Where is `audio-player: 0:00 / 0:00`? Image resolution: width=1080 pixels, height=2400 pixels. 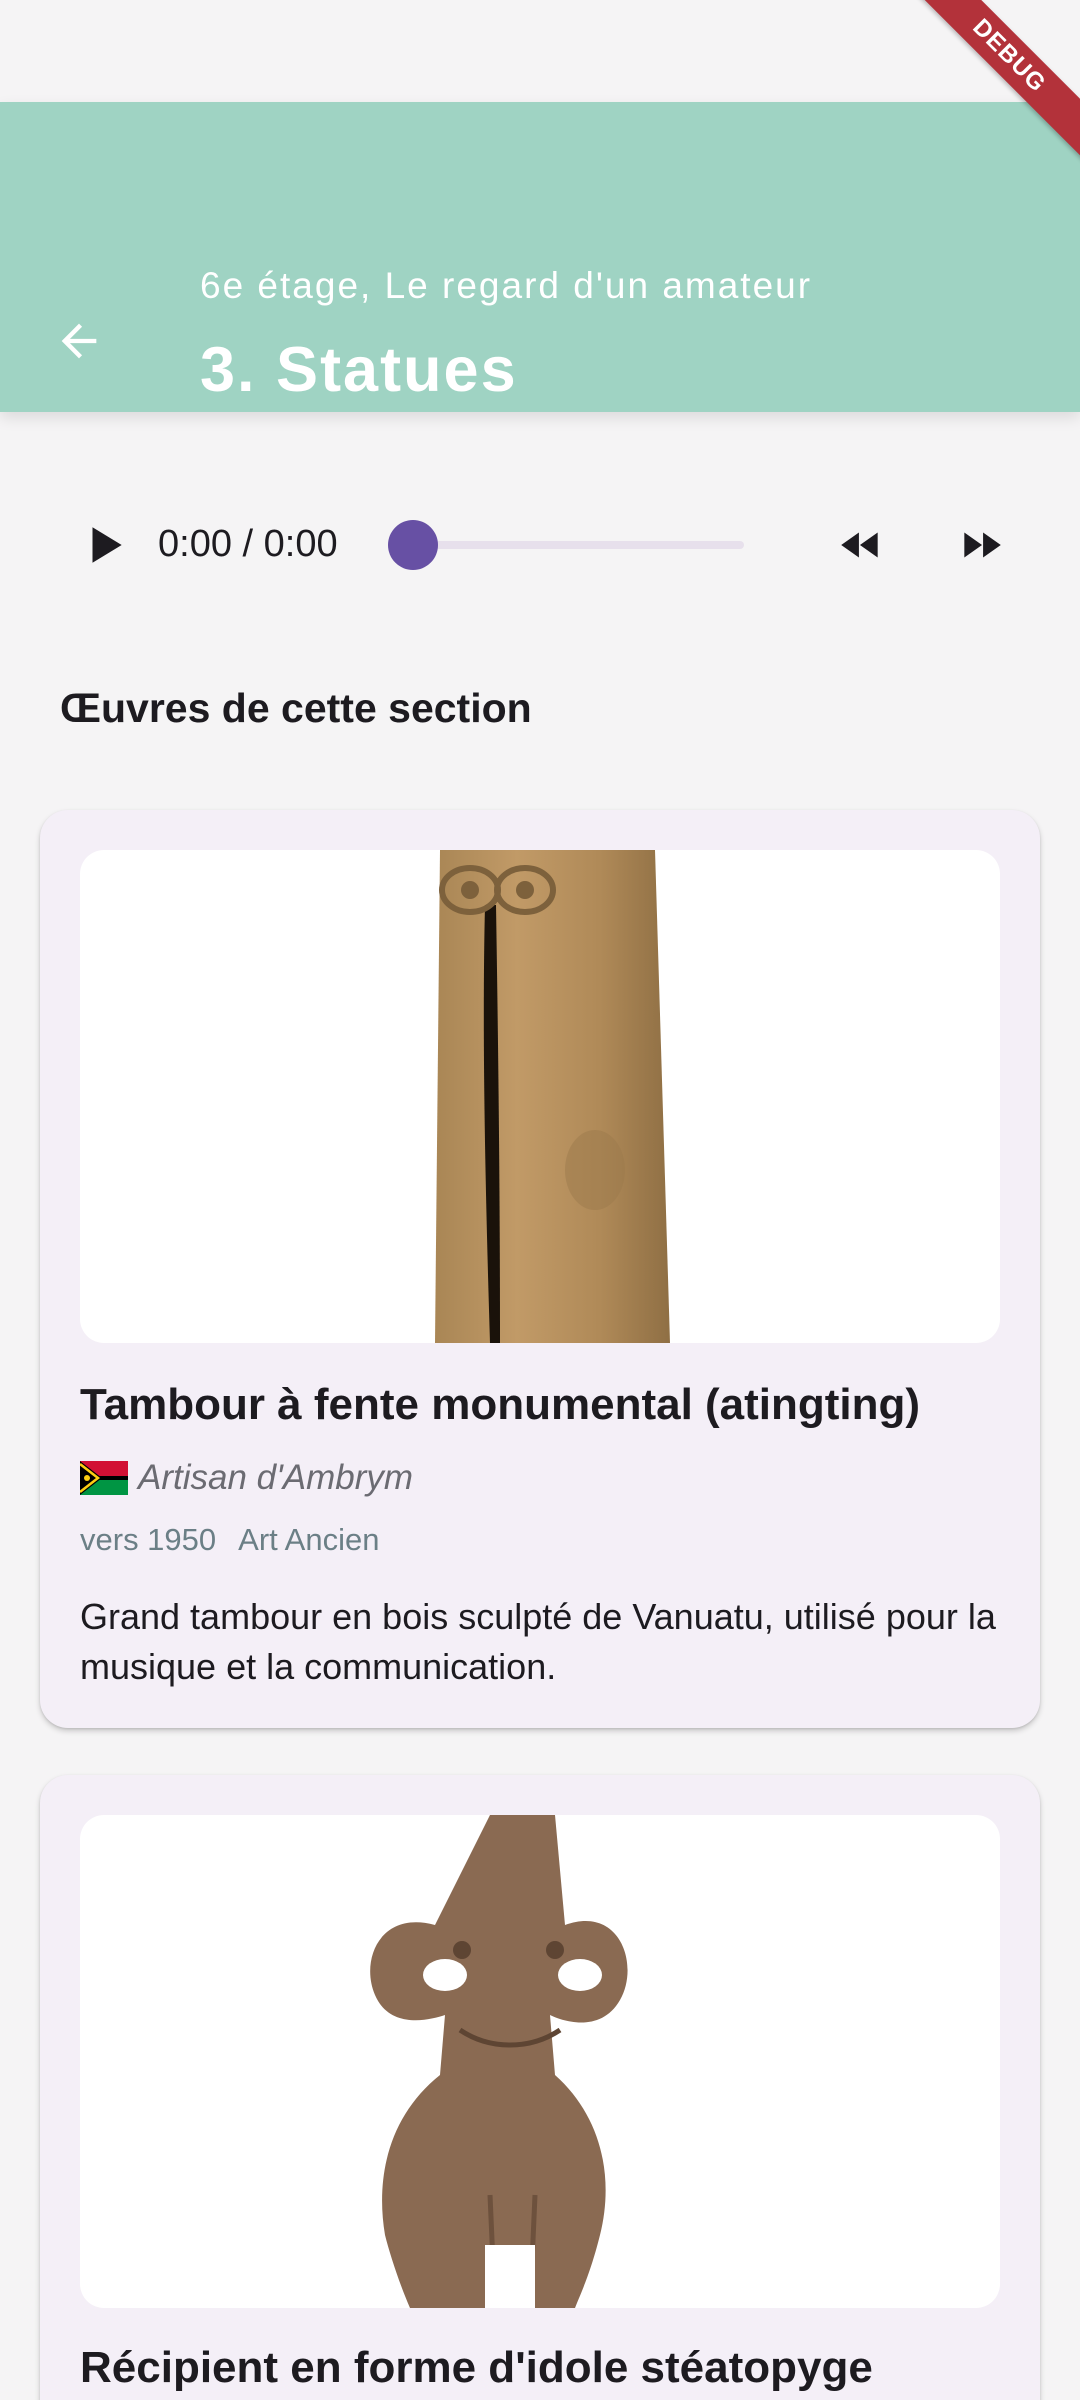 audio-player: 0:00 / 0:00 is located at coordinates (540, 545).